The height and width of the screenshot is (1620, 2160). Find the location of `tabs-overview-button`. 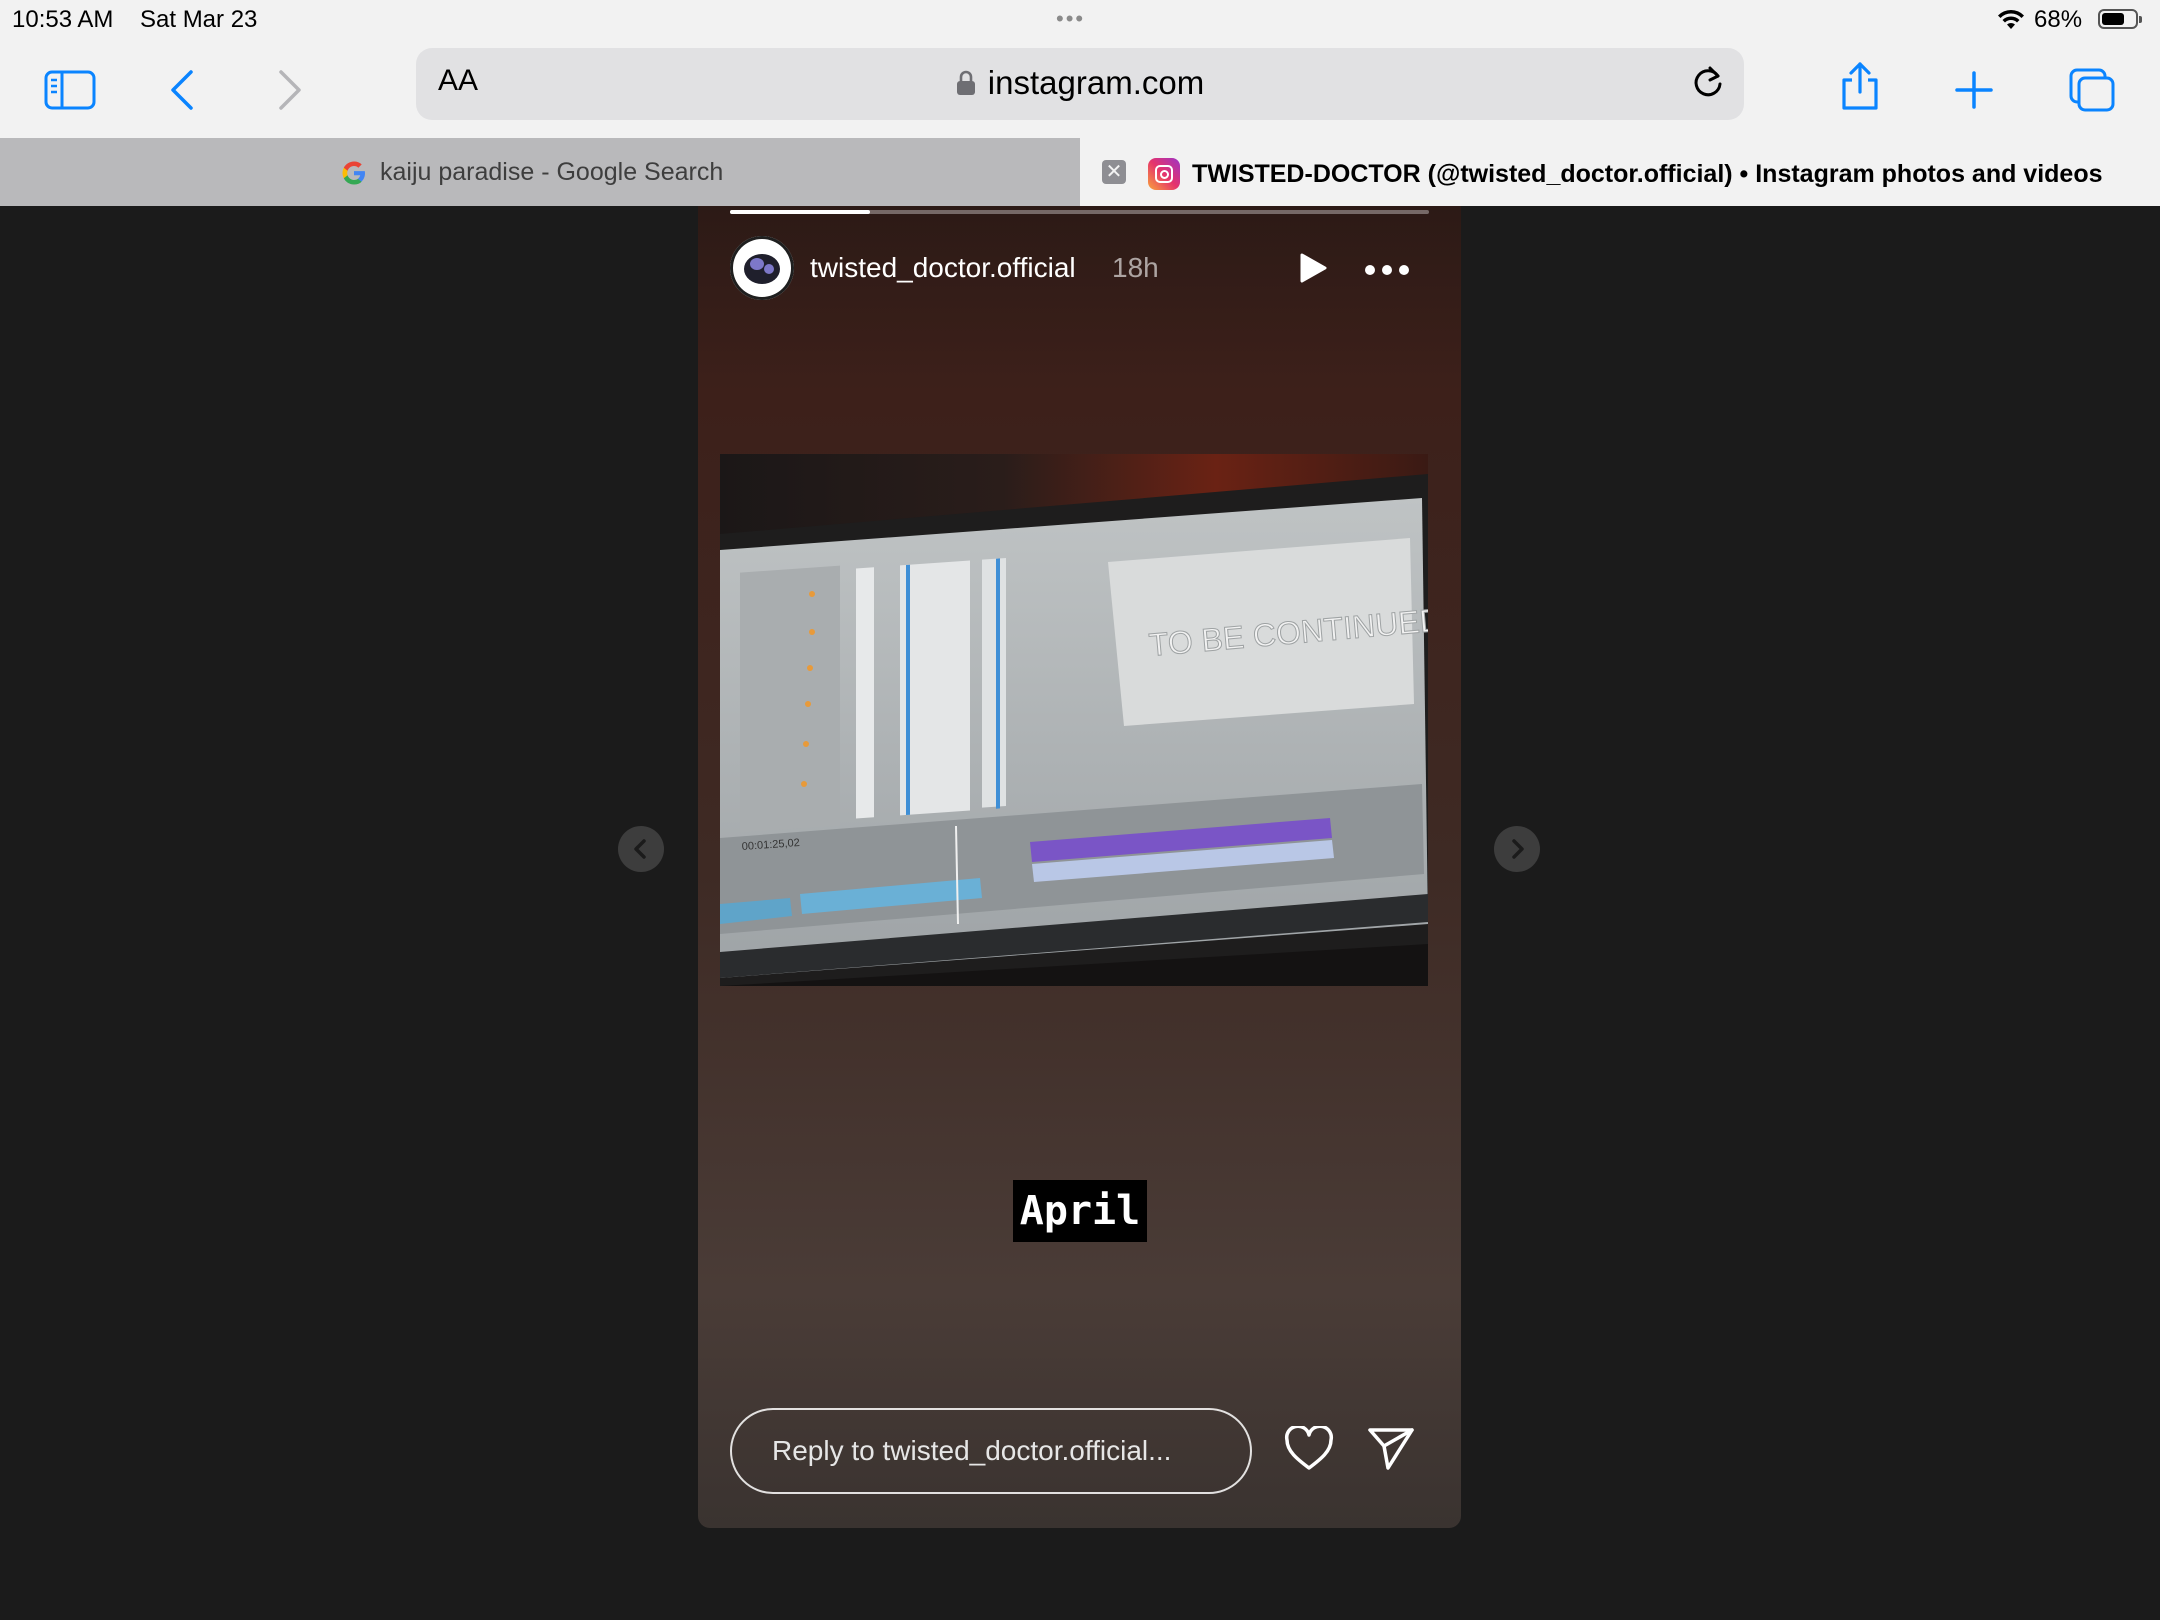

tabs-overview-button is located at coordinates (2092, 90).